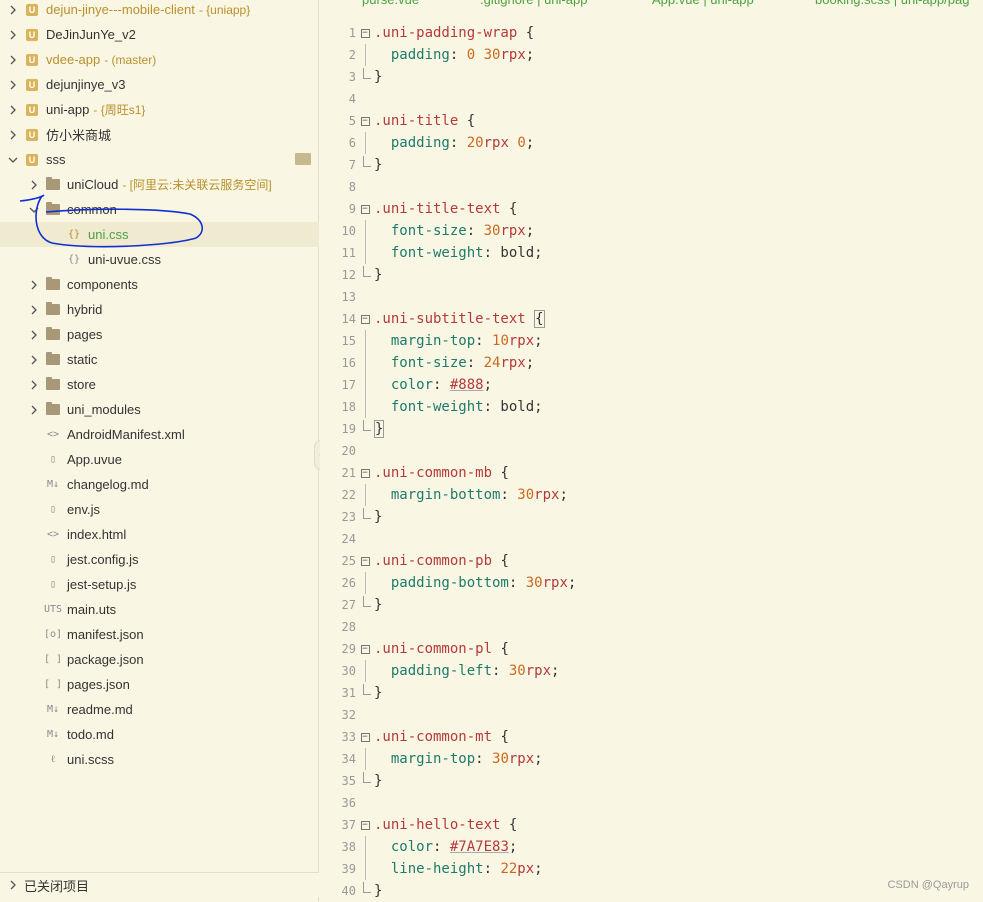  Describe the element at coordinates (159, 634) in the screenshot. I see `tree-item: [o] manifest.json` at that location.